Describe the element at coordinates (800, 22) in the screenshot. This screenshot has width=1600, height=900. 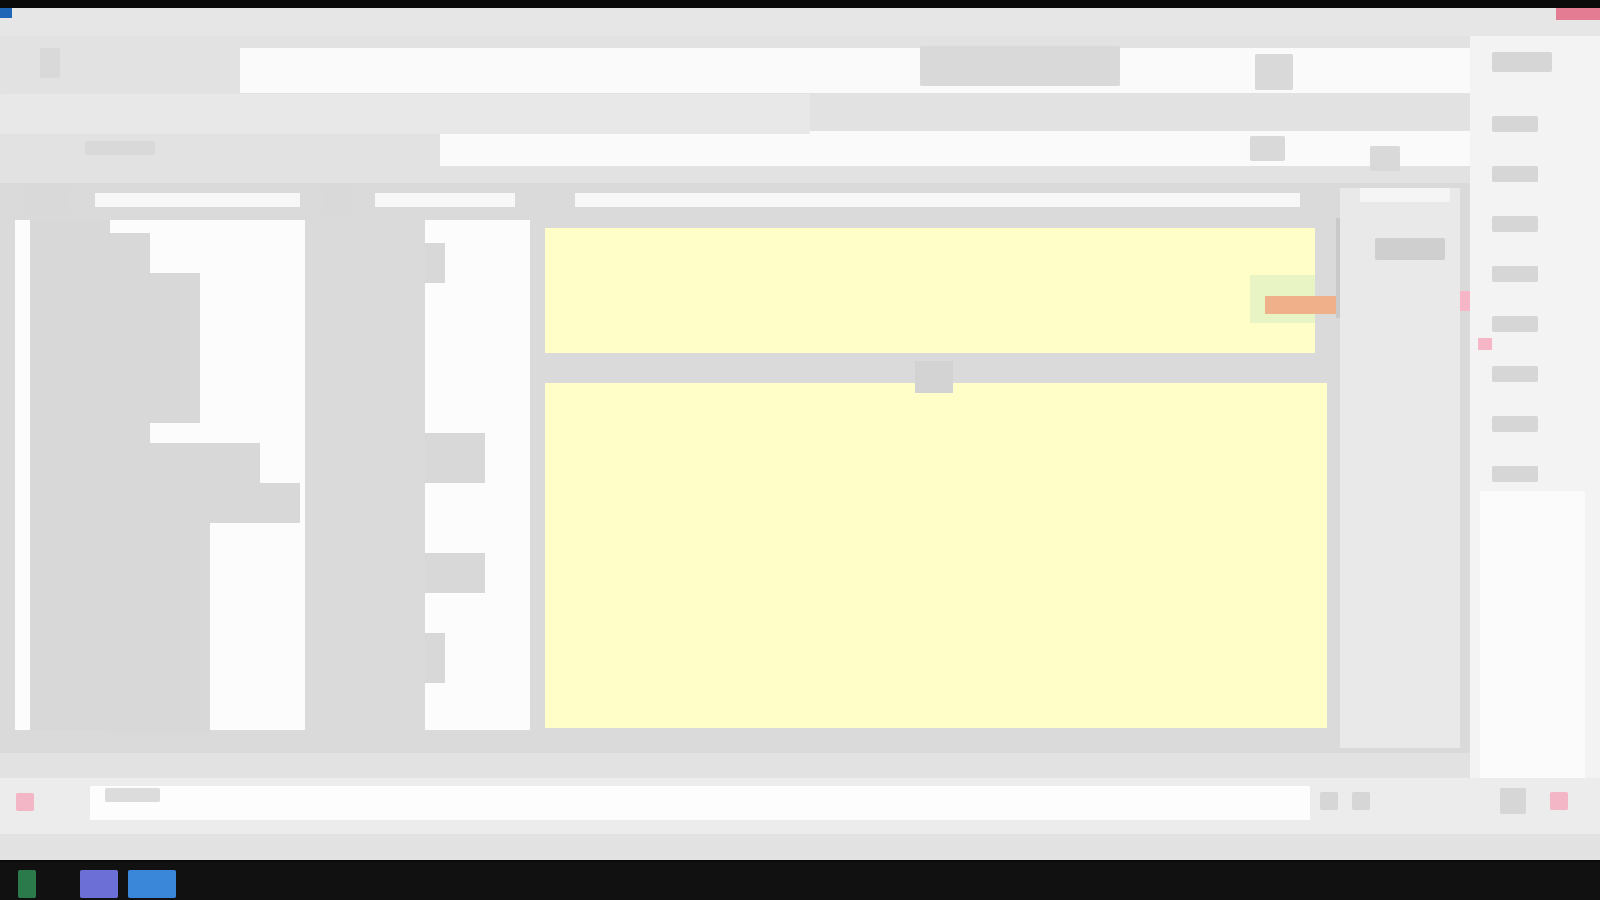
I see `title-bar` at that location.